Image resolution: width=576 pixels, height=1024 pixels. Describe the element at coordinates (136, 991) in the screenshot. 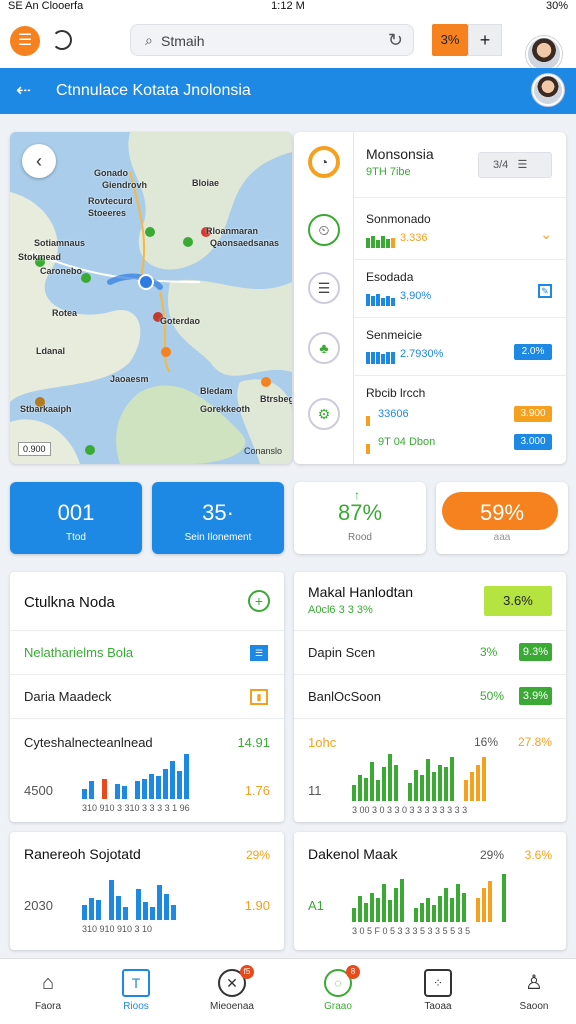

I see `nav-item-calendar: T Rioos` at that location.